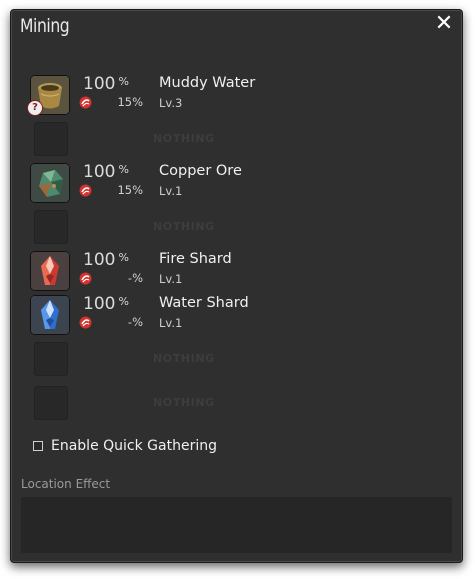 The width and height of the screenshot is (475, 579). Describe the element at coordinates (195, 259) in the screenshot. I see `item-name: Fire Shard` at that location.